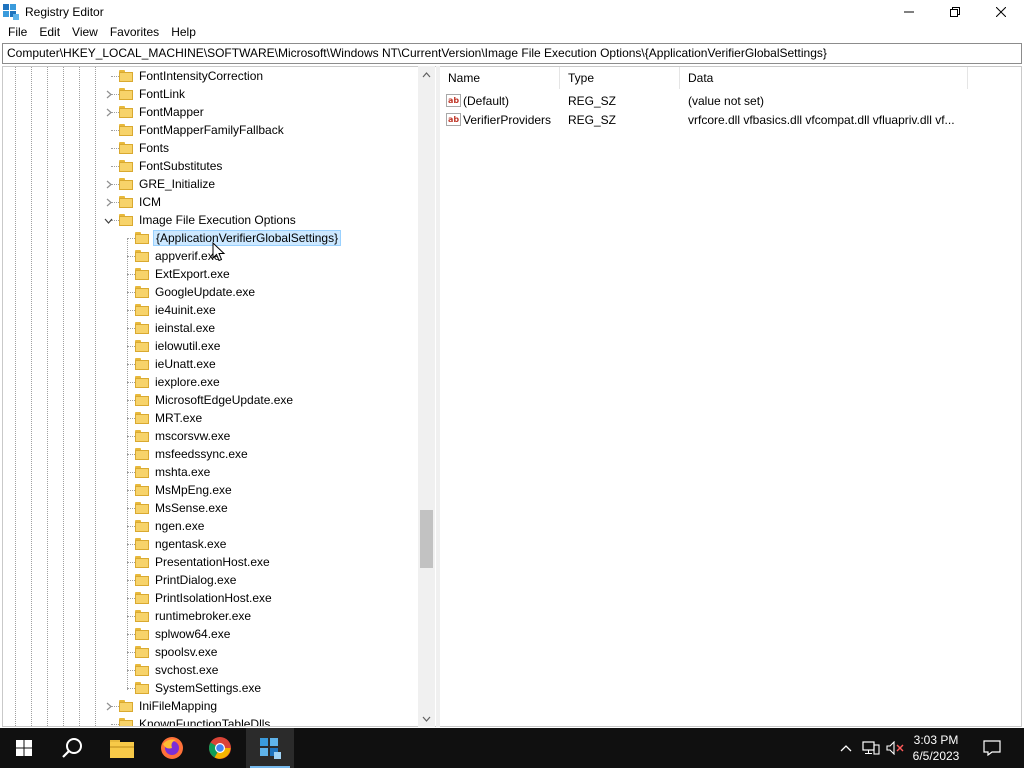  I want to click on menu-view: View, so click(85, 32).